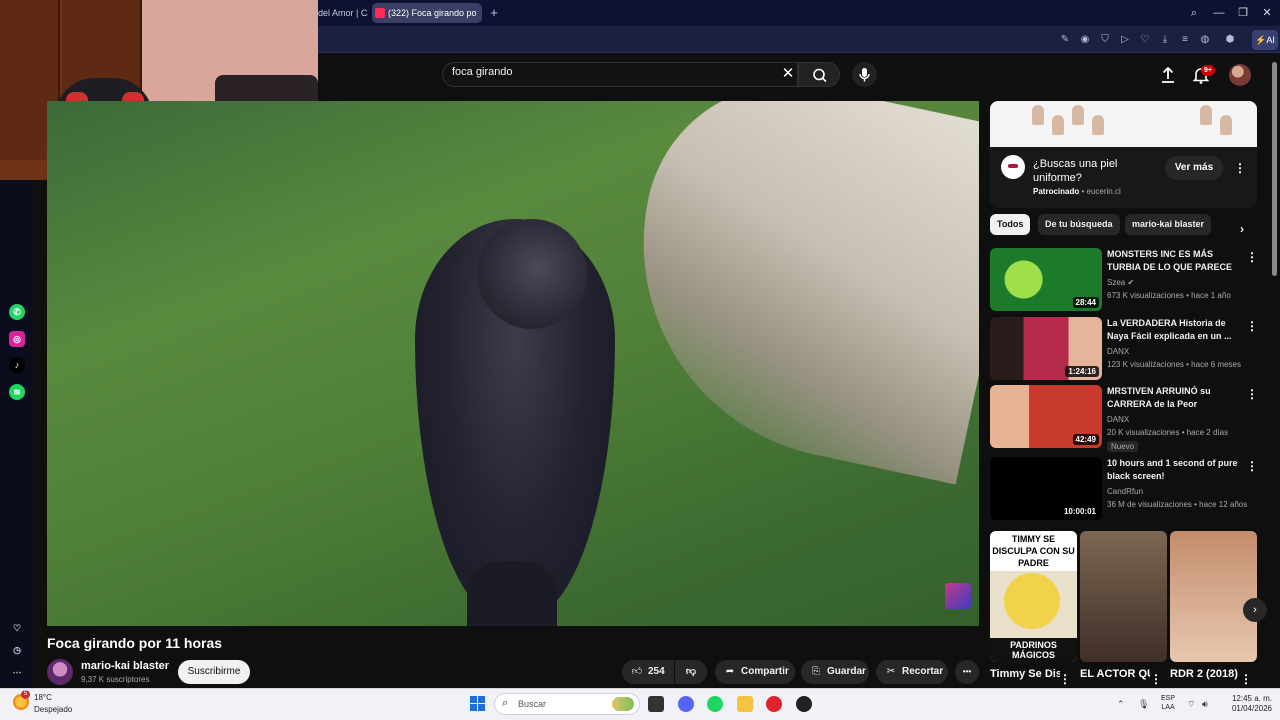 The width and height of the screenshot is (1280, 720). Describe the element at coordinates (1010, 224) in the screenshot. I see `chip-todos: Todos` at that location.